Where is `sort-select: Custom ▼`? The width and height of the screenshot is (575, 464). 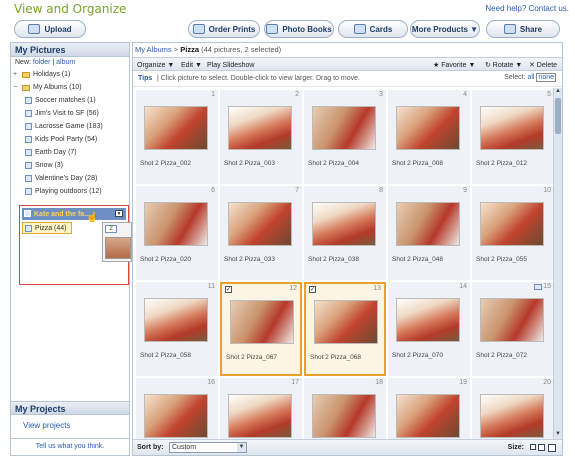
sort-select: Custom ▼ is located at coordinates (208, 447).